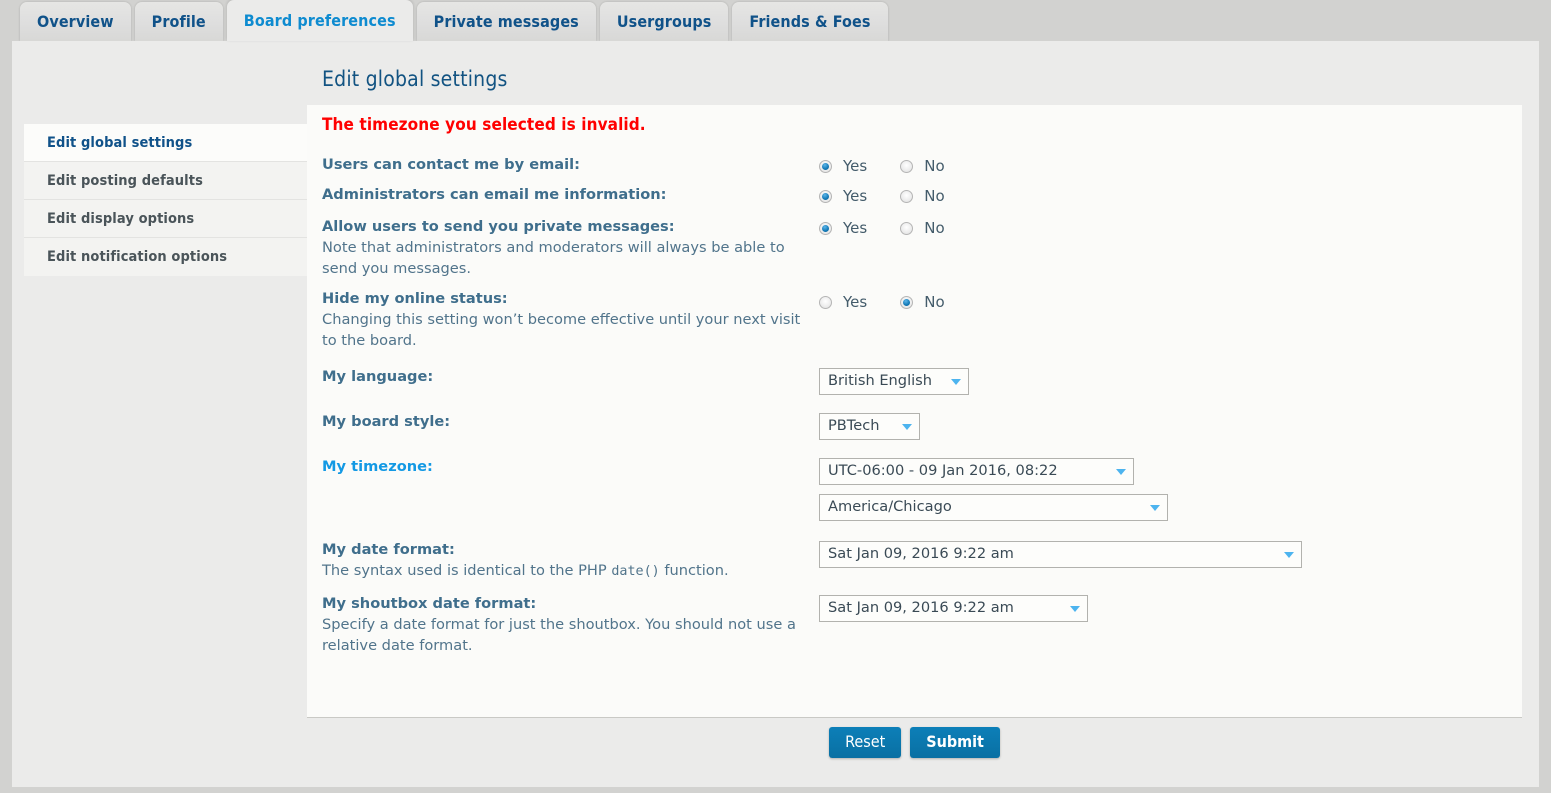 This screenshot has width=1551, height=793. I want to click on reset-button: Reset, so click(865, 742).